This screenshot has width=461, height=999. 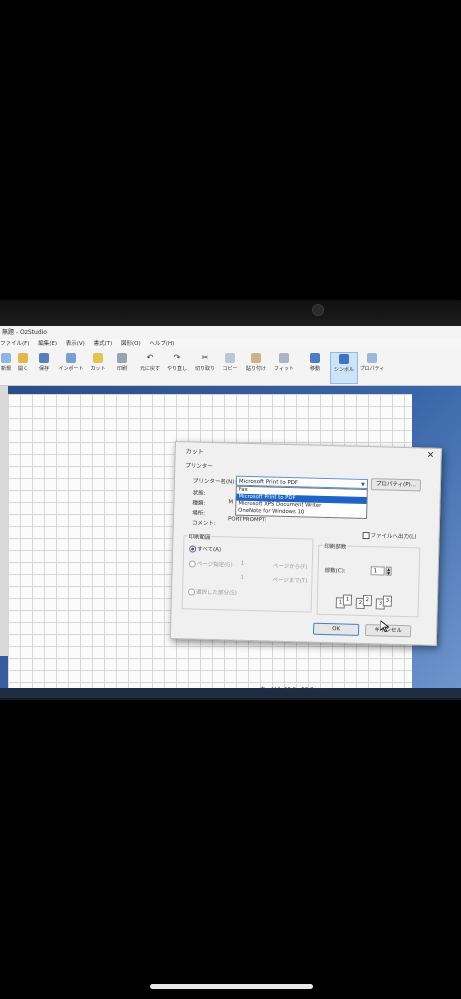 I want to click on mouse-pointer-icon, so click(x=385, y=626).